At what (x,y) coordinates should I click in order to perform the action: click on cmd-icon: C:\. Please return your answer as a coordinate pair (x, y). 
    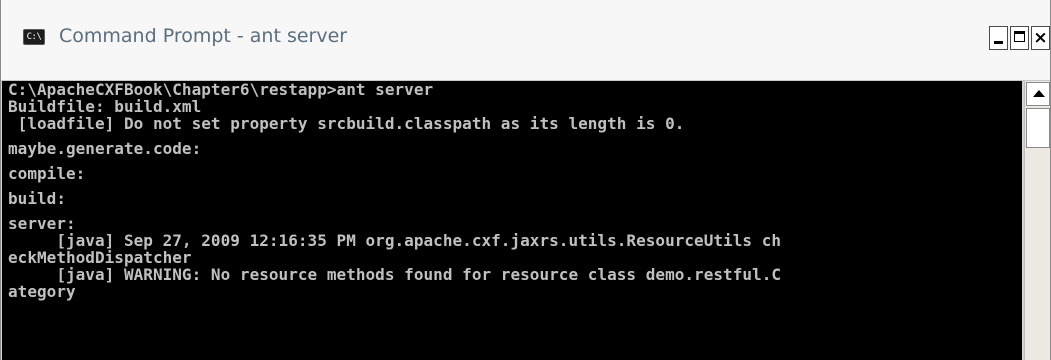
    Looking at the image, I should click on (34, 37).